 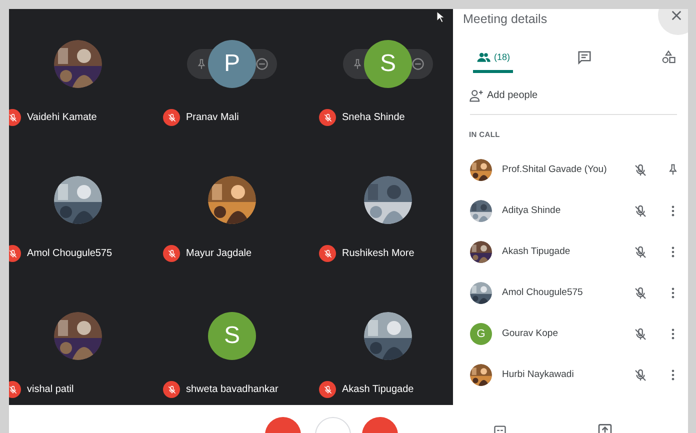 I want to click on panel-title: Meeting details, so click(x=505, y=19).